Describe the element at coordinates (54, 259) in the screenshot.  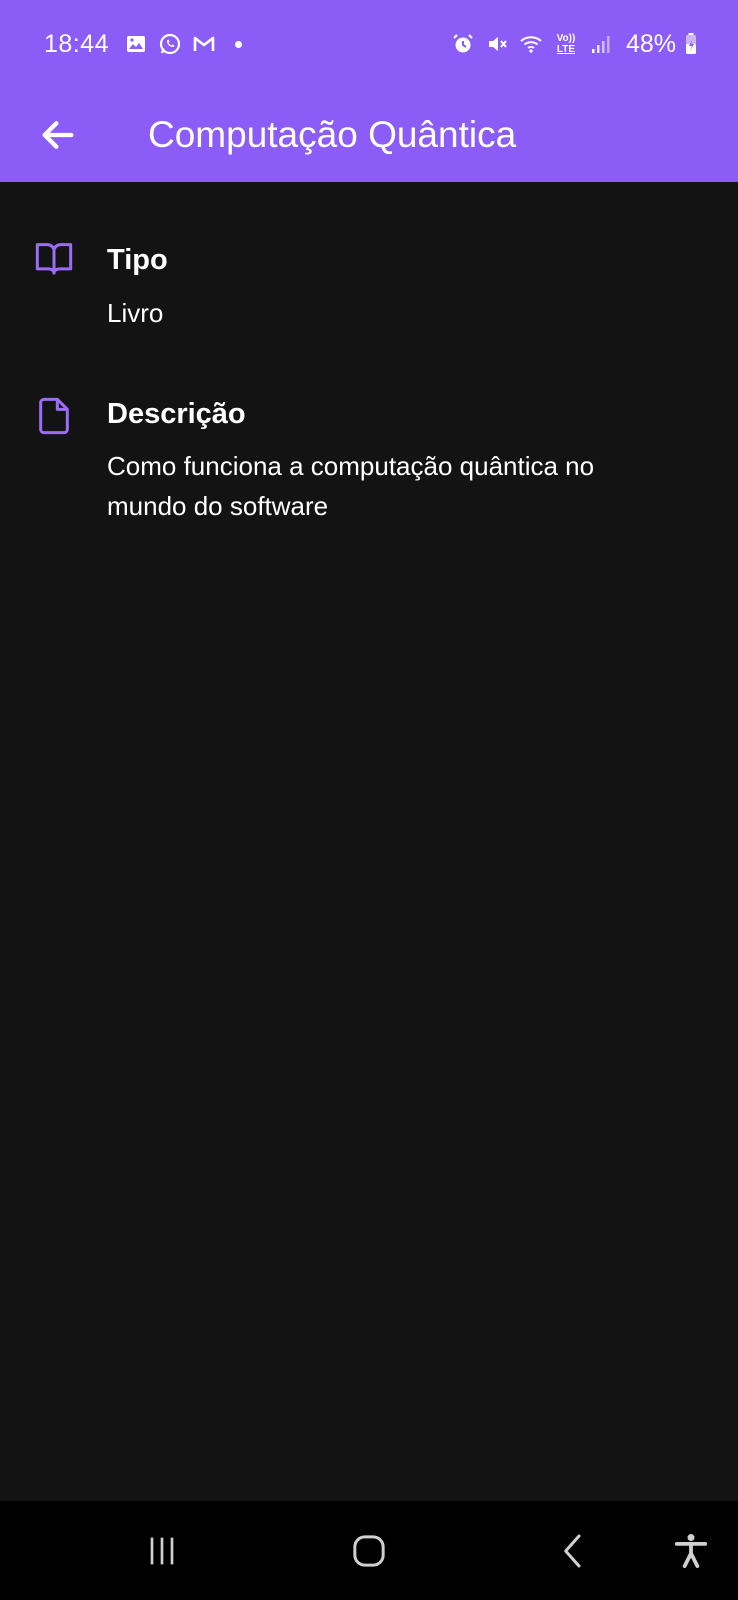
I see `book-open-icon` at that location.